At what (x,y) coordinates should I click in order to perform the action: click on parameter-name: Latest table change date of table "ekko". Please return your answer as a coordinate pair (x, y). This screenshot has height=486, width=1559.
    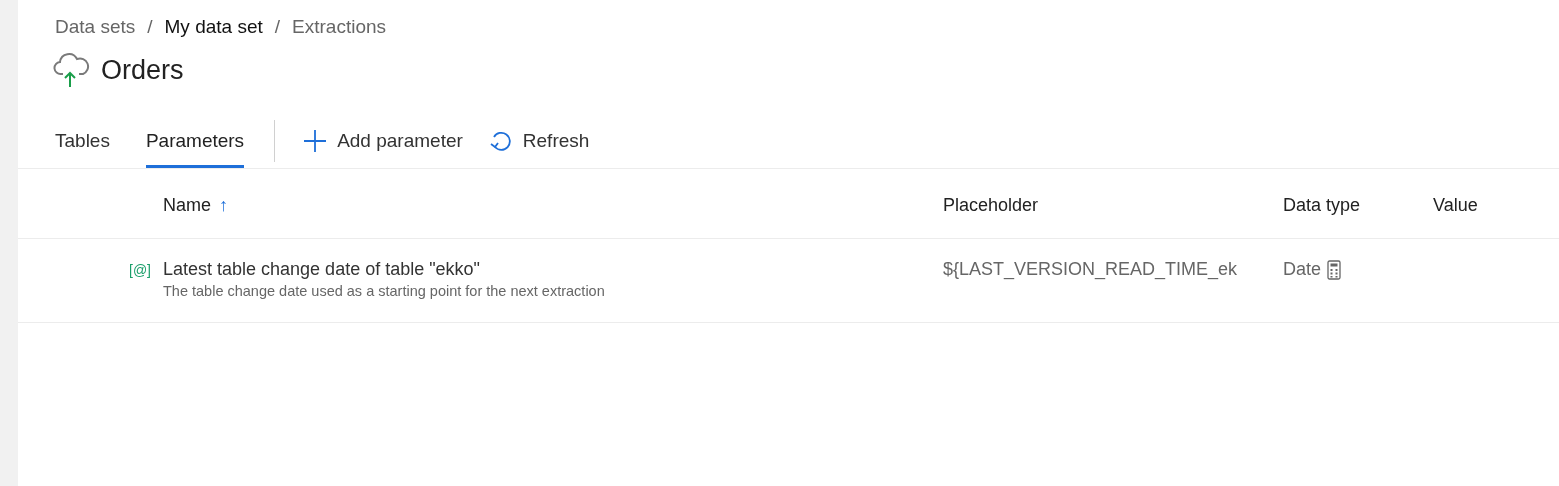
    Looking at the image, I should click on (322, 269).